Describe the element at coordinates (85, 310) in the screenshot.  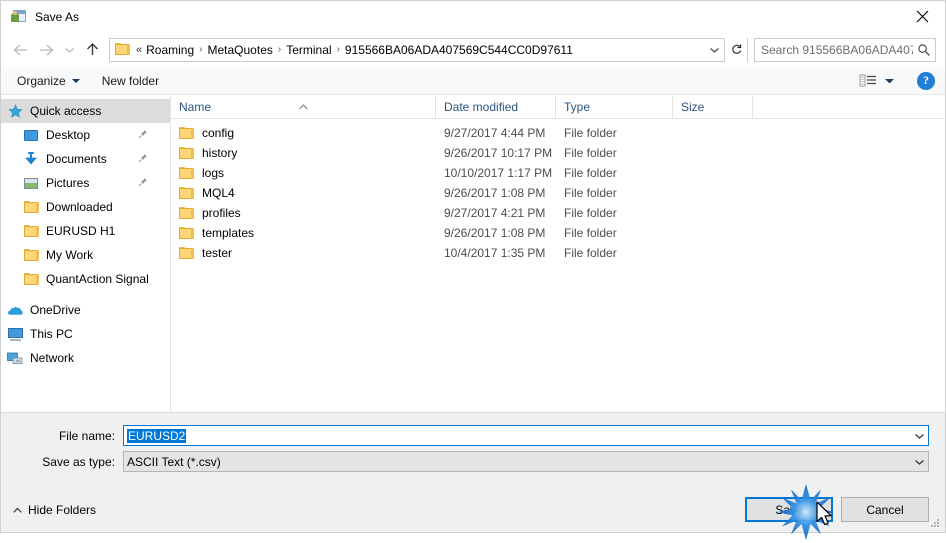
I see `sidebar-item-onedrive: OneDrive` at that location.